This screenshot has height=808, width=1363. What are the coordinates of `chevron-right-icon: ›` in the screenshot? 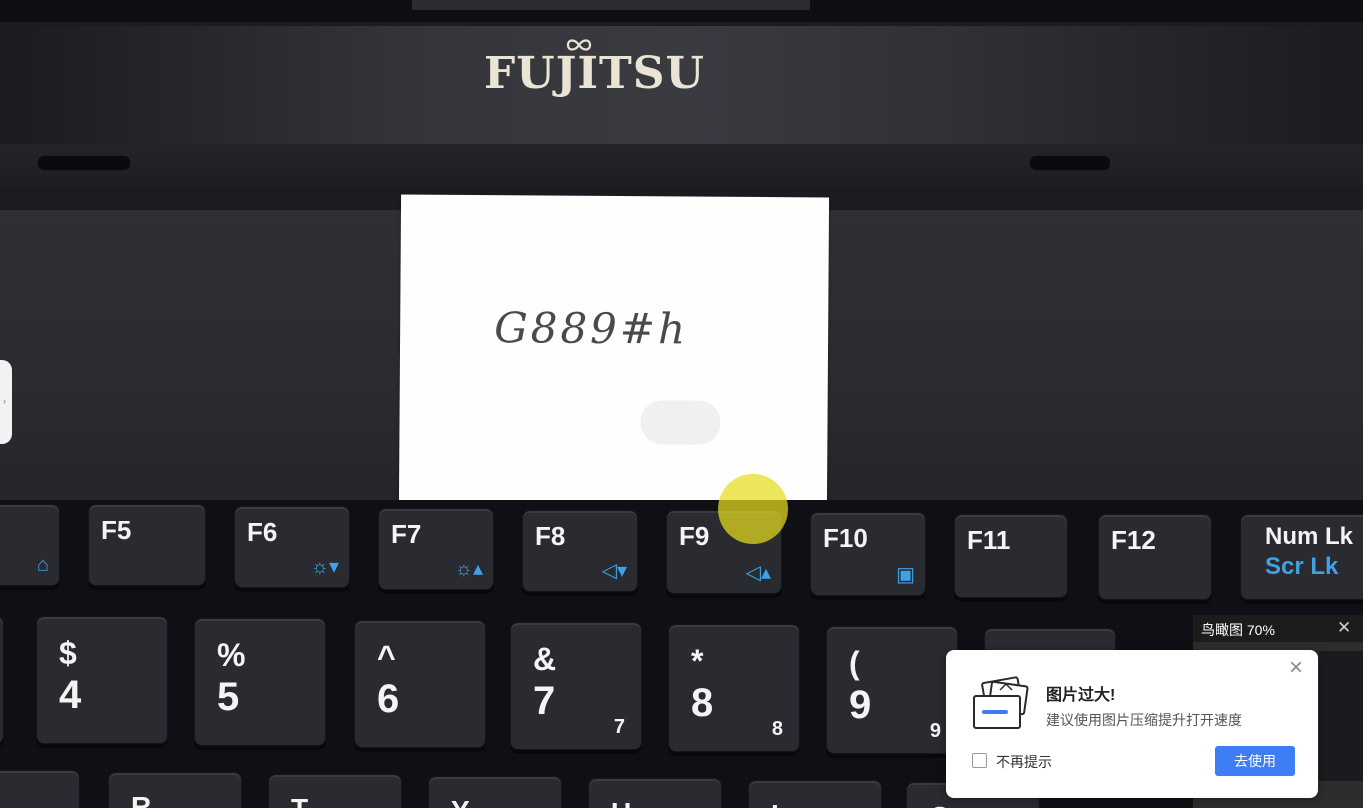 It's located at (4, 401).